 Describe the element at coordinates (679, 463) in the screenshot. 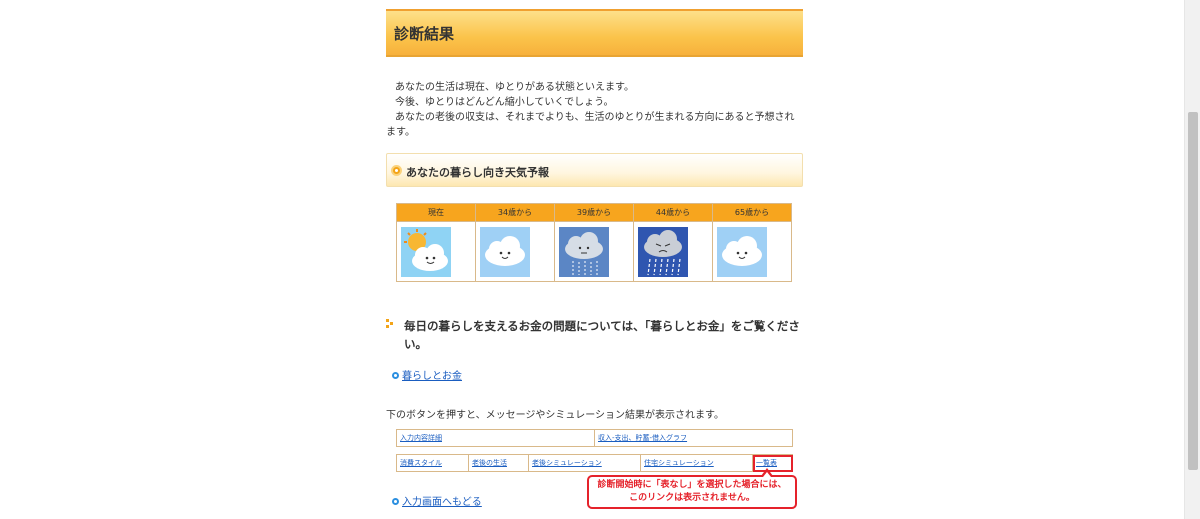

I see `housing-simulation-link: 住宅シミュレーション` at that location.